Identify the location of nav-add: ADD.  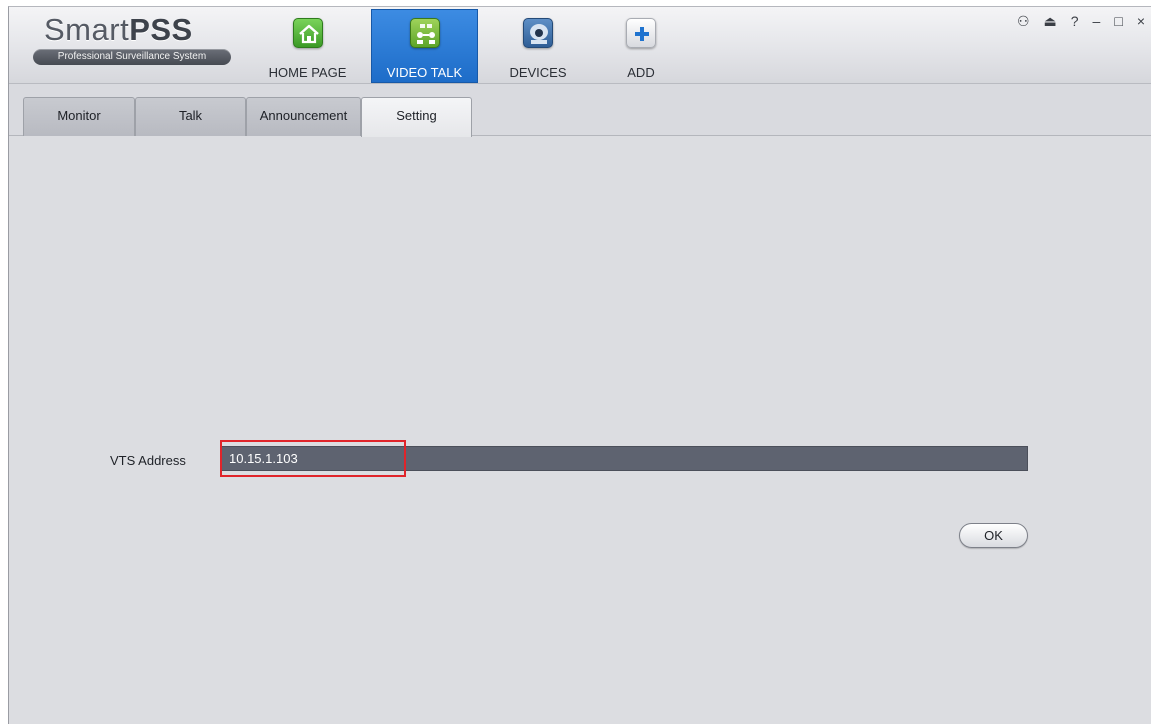
(641, 46).